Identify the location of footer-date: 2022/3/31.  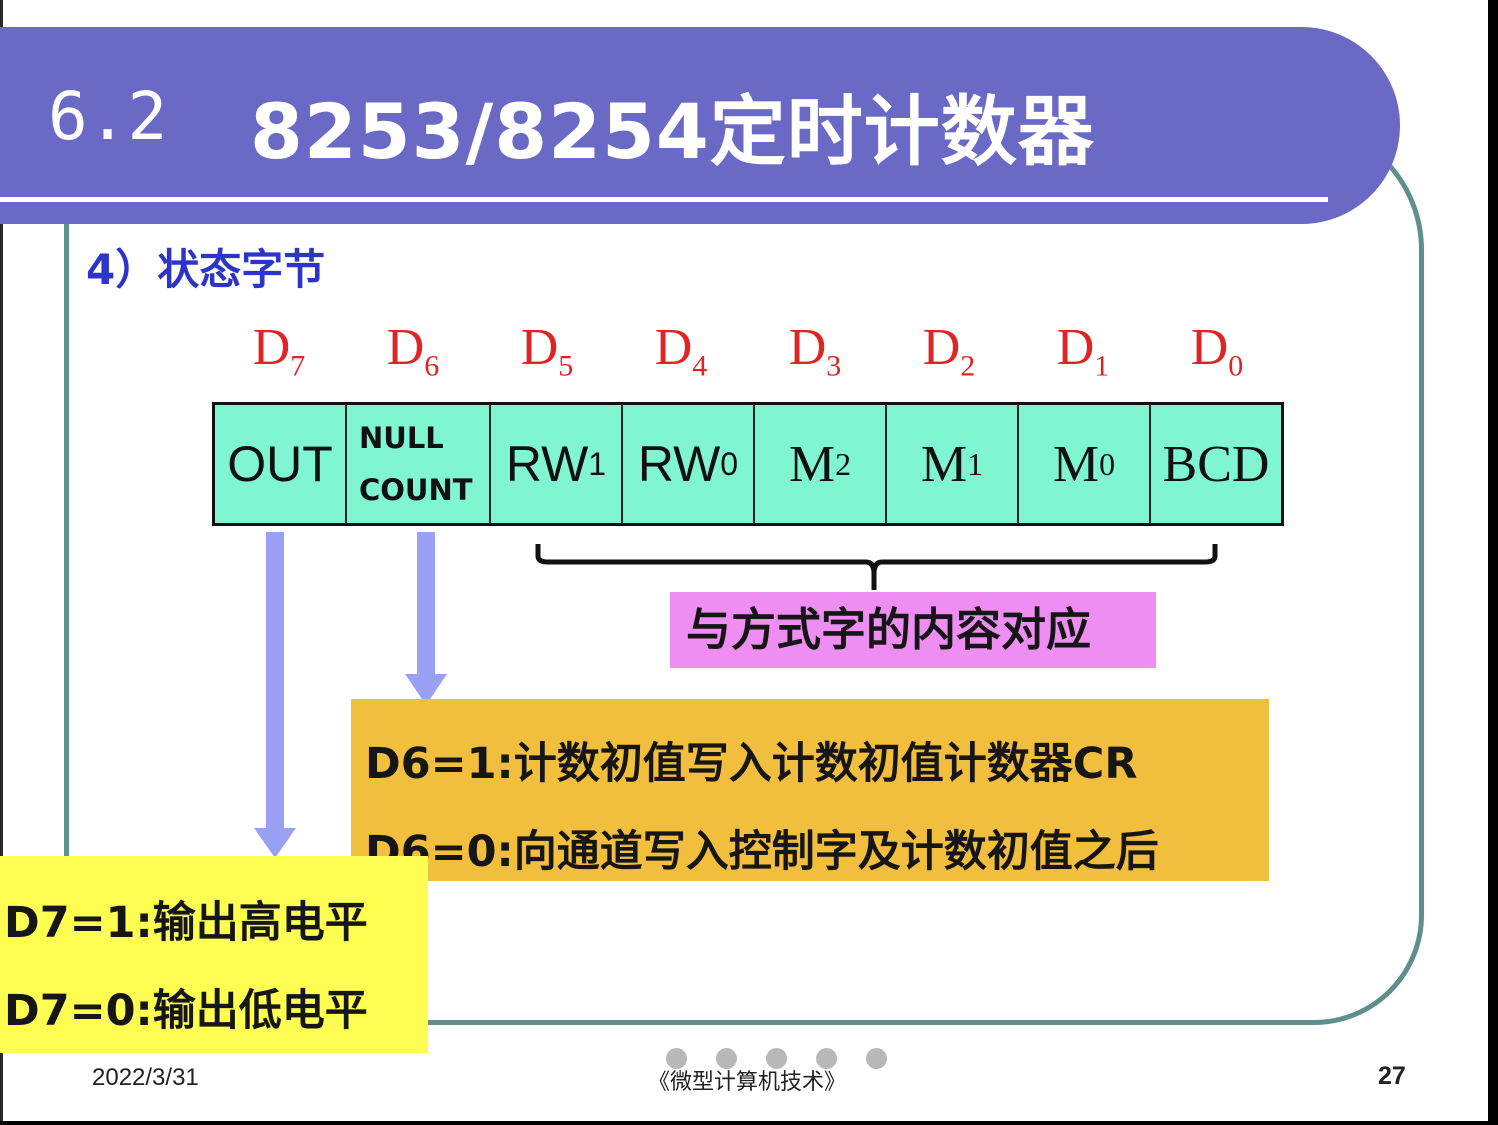
(145, 1077).